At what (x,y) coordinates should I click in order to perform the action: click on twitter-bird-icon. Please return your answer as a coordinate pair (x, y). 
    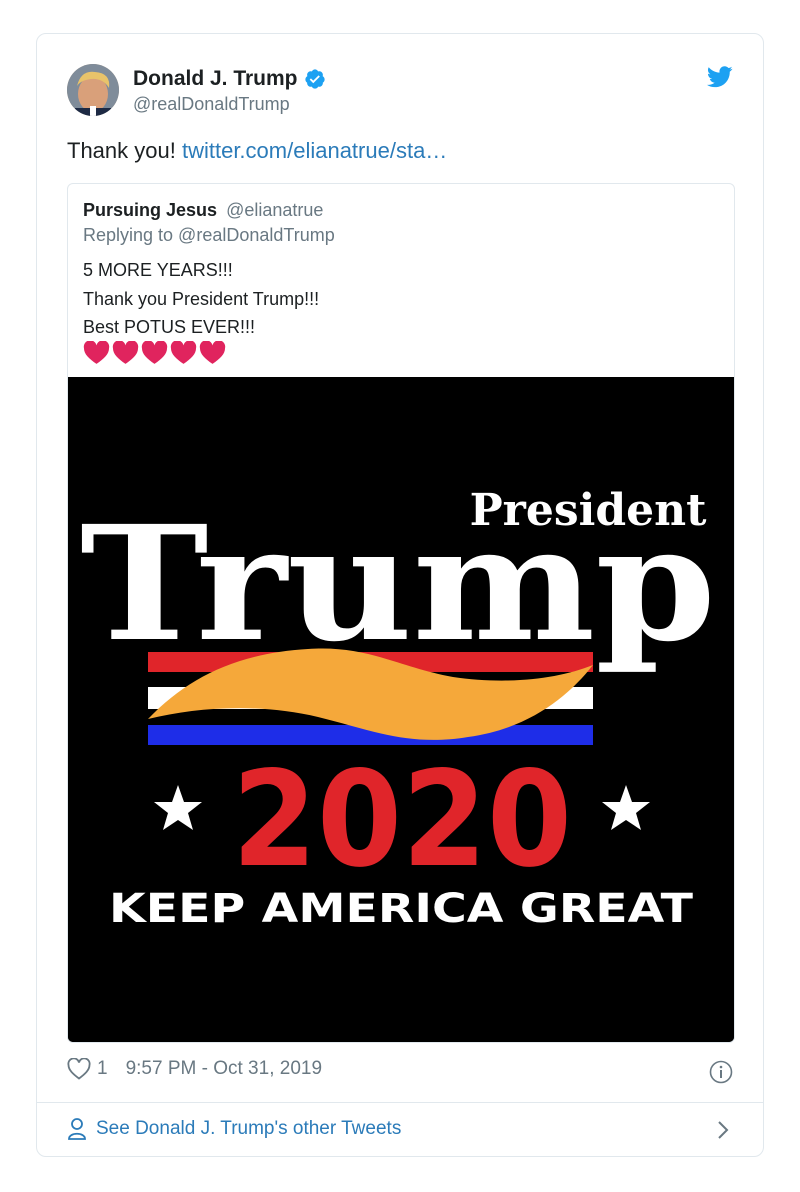
    Looking at the image, I should click on (720, 77).